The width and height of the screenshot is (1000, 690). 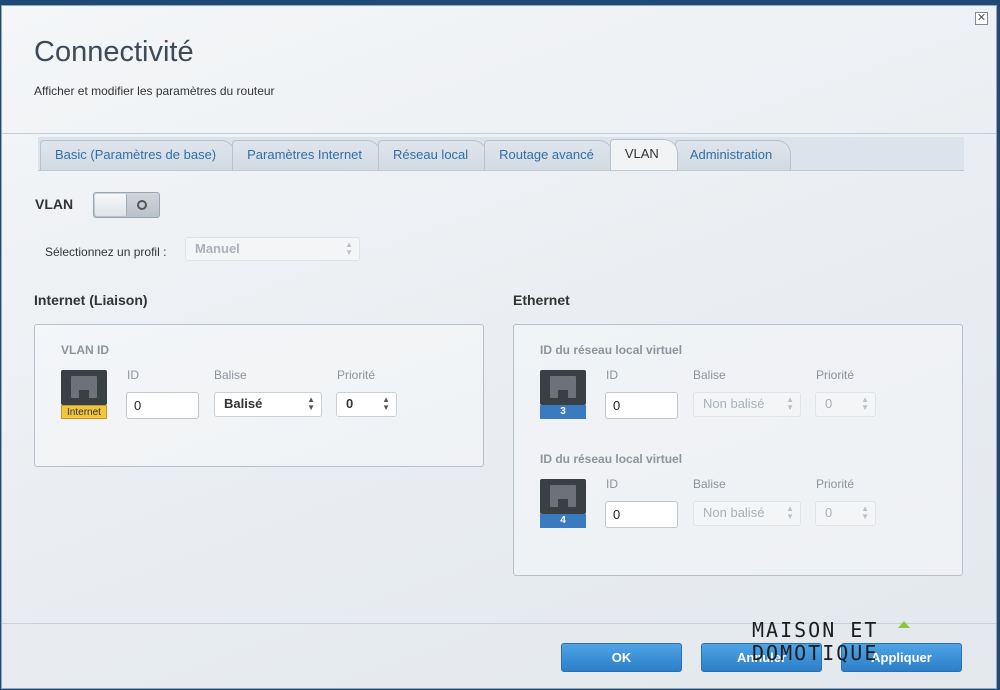 I want to click on ok-button: OK, so click(x=621, y=657).